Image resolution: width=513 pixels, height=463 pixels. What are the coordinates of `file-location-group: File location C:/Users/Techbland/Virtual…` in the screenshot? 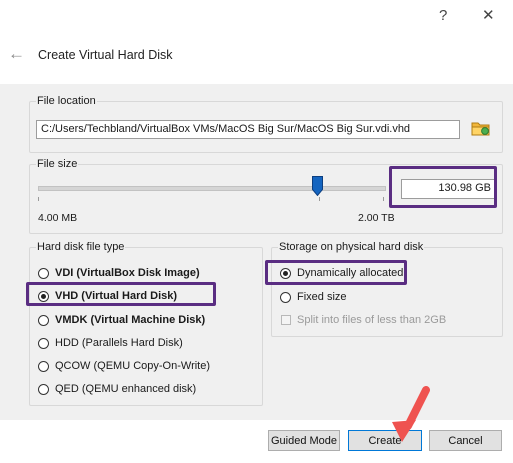 It's located at (266, 124).